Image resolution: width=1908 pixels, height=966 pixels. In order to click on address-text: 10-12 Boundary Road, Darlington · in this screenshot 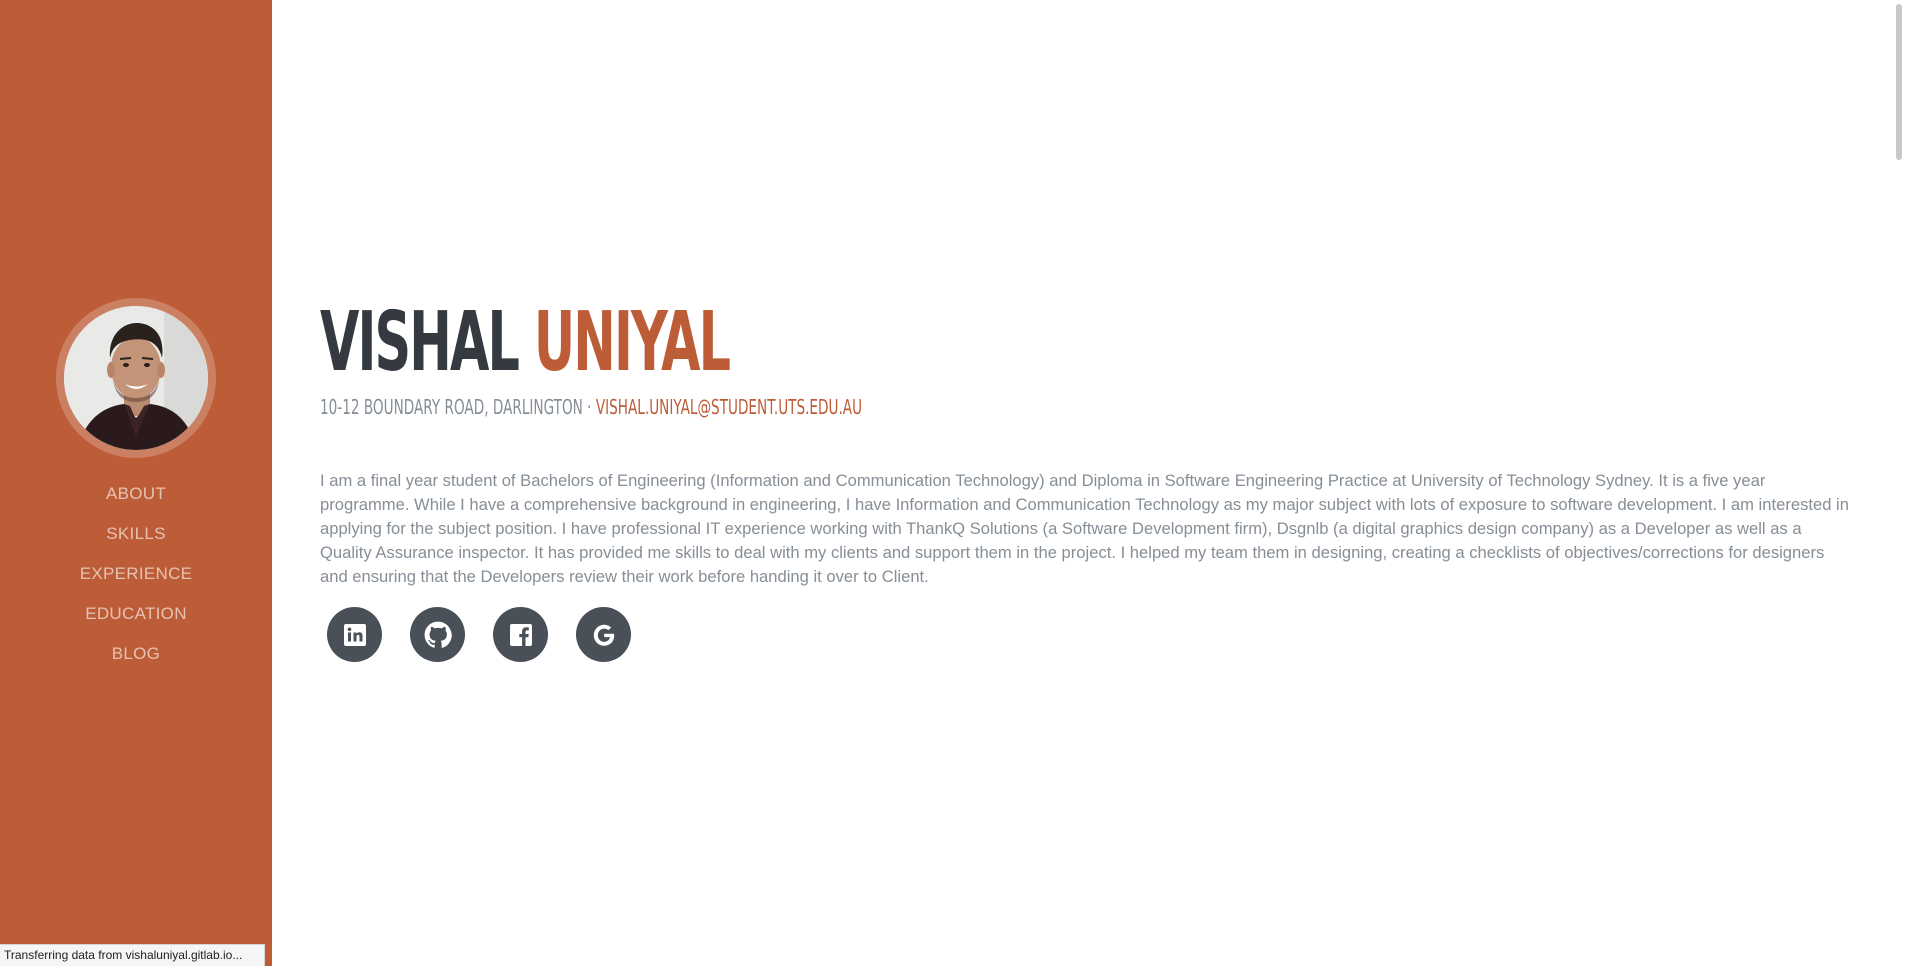, I will do `click(456, 407)`.